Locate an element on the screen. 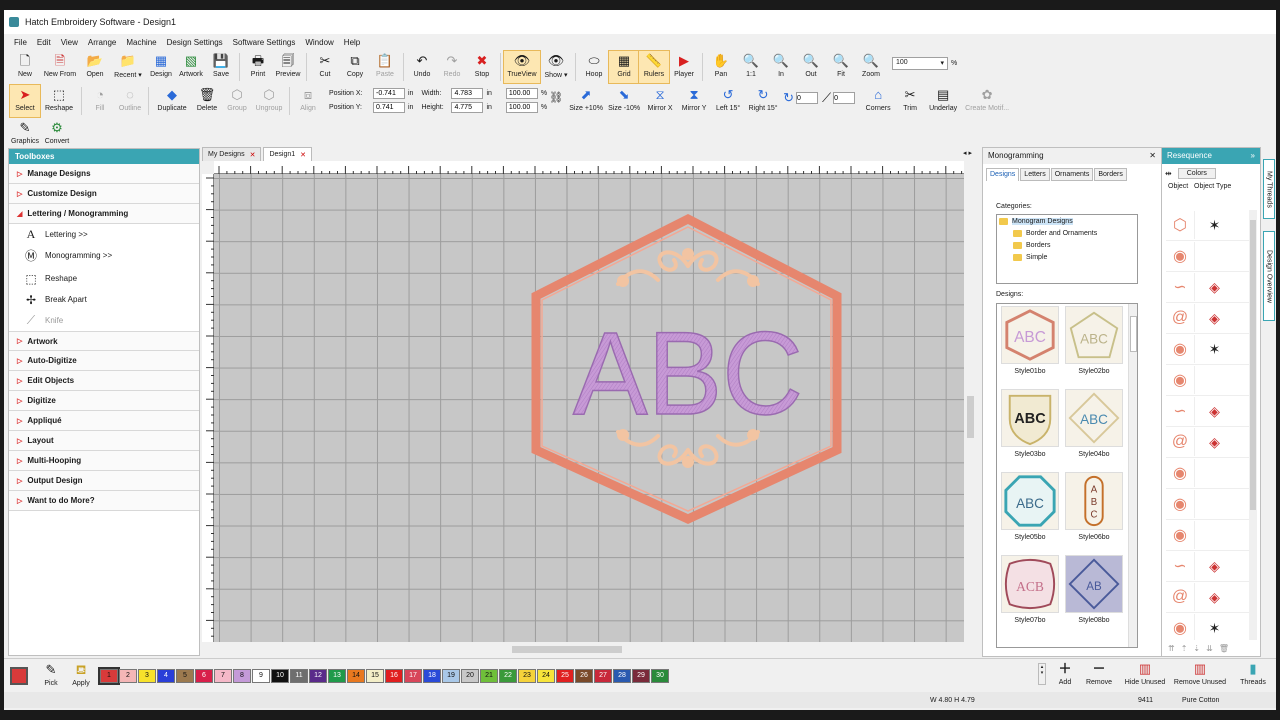 The image size is (1280, 720). color-swatch: 22 is located at coordinates (508, 675).